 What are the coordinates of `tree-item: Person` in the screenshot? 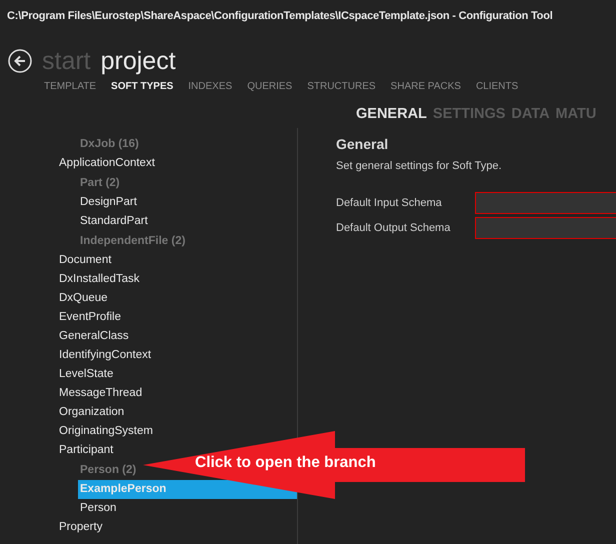 It's located at (98, 508).